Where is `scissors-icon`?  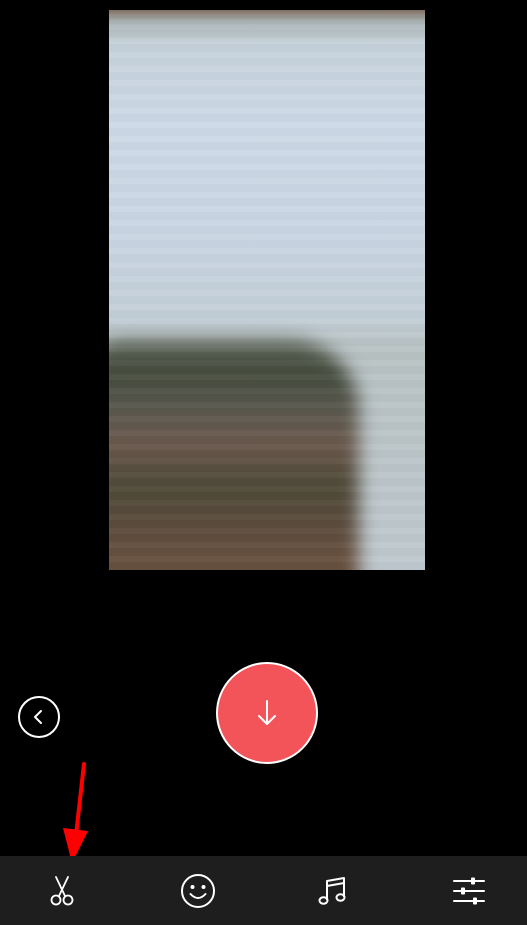
scissors-icon is located at coordinates (62, 890).